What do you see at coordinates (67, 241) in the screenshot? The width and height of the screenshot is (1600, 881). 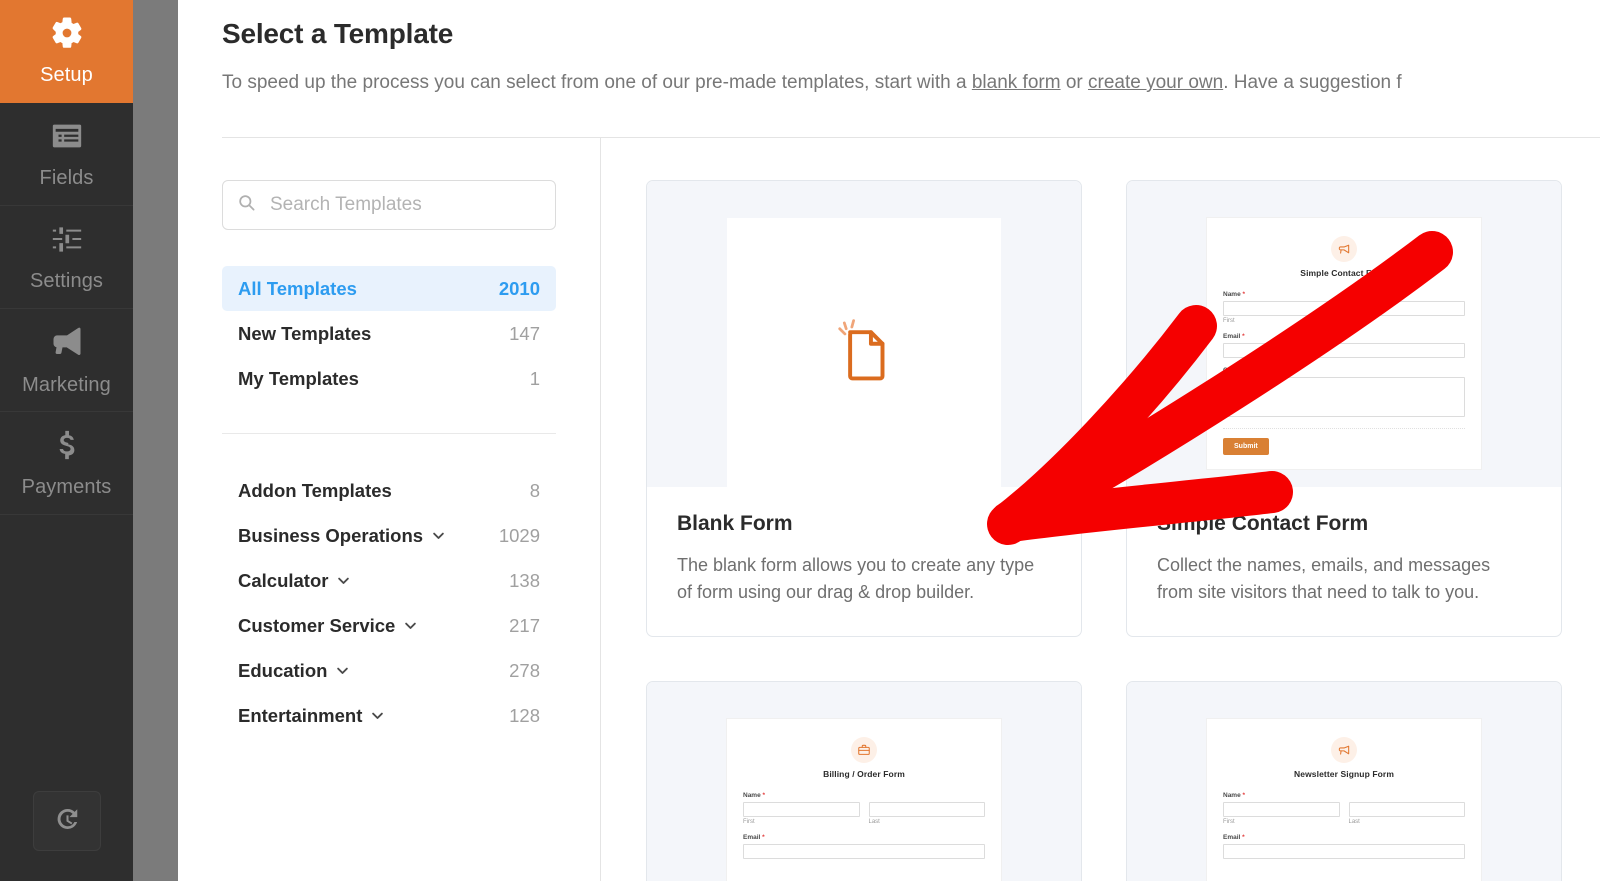 I see `sliders-icon` at bounding box center [67, 241].